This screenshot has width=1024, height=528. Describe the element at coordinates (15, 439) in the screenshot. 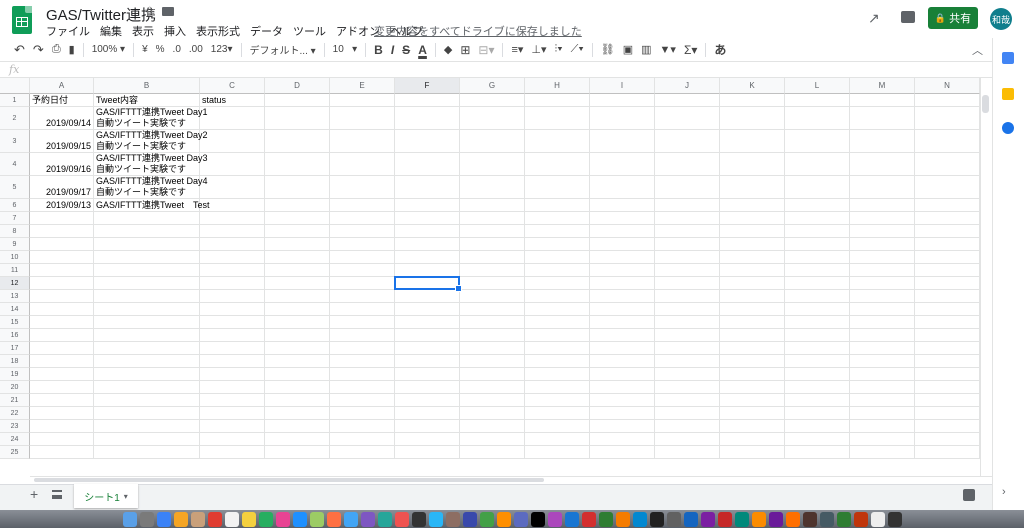

I see `row-header-24: 24` at that location.